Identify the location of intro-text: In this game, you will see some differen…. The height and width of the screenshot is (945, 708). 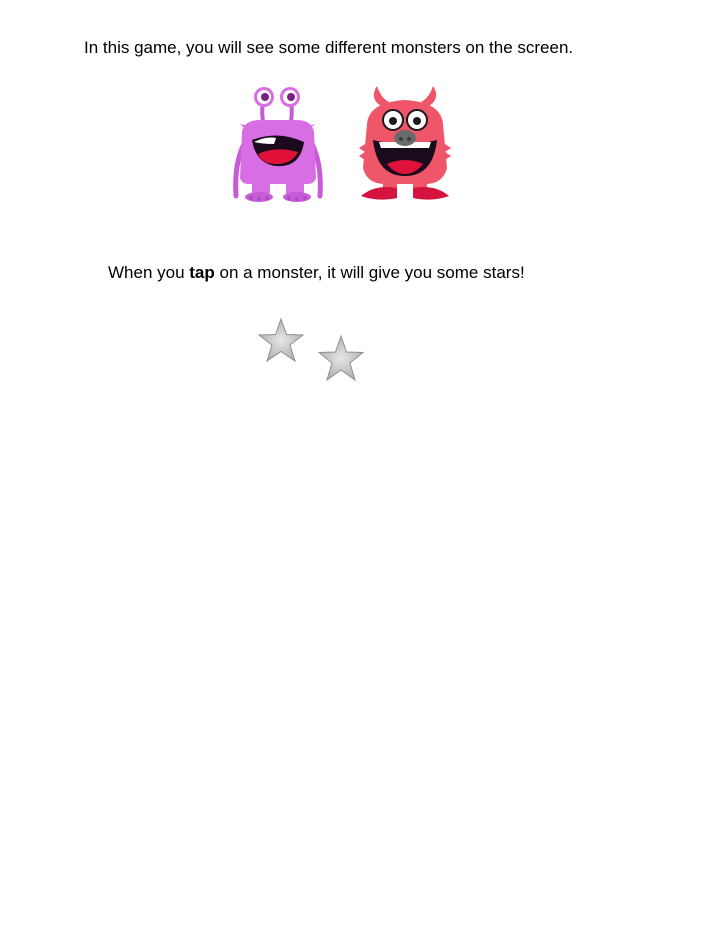
(328, 48).